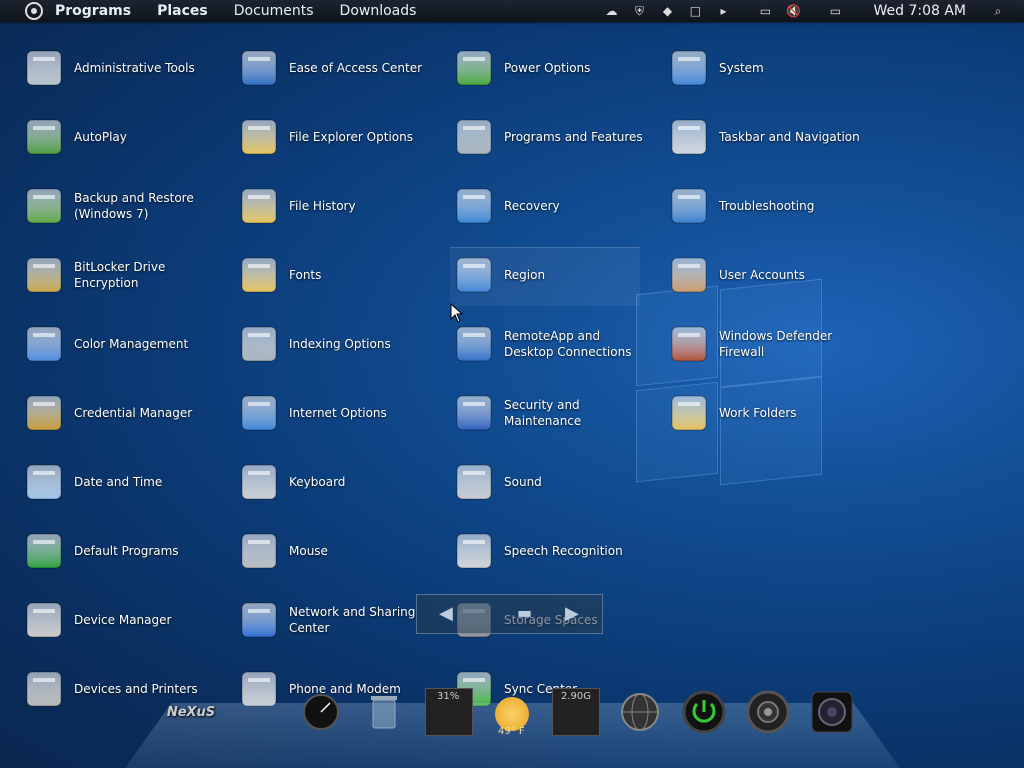 The height and width of the screenshot is (768, 1024). What do you see at coordinates (512, 714) in the screenshot?
I see `weather-widget: 49° F` at bounding box center [512, 714].